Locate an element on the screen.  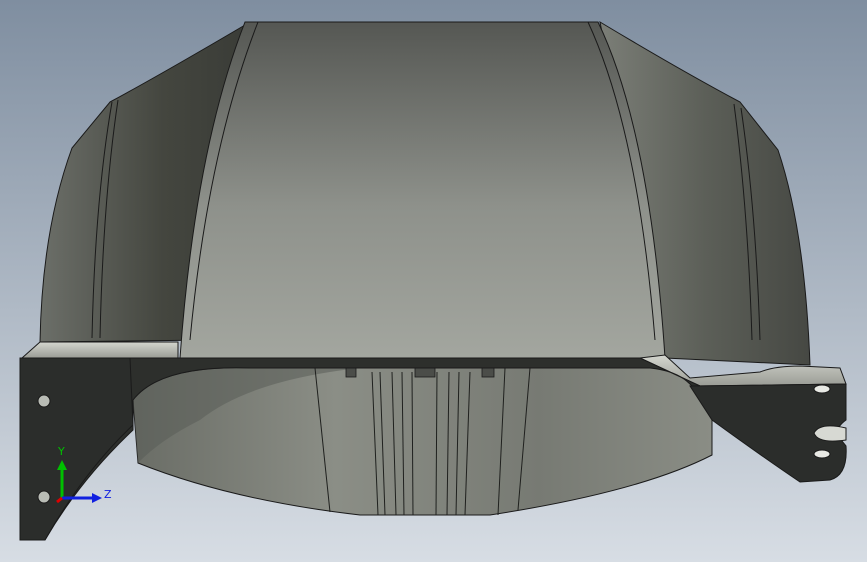
right-bracket-hole-top is located at coordinates (822, 389).